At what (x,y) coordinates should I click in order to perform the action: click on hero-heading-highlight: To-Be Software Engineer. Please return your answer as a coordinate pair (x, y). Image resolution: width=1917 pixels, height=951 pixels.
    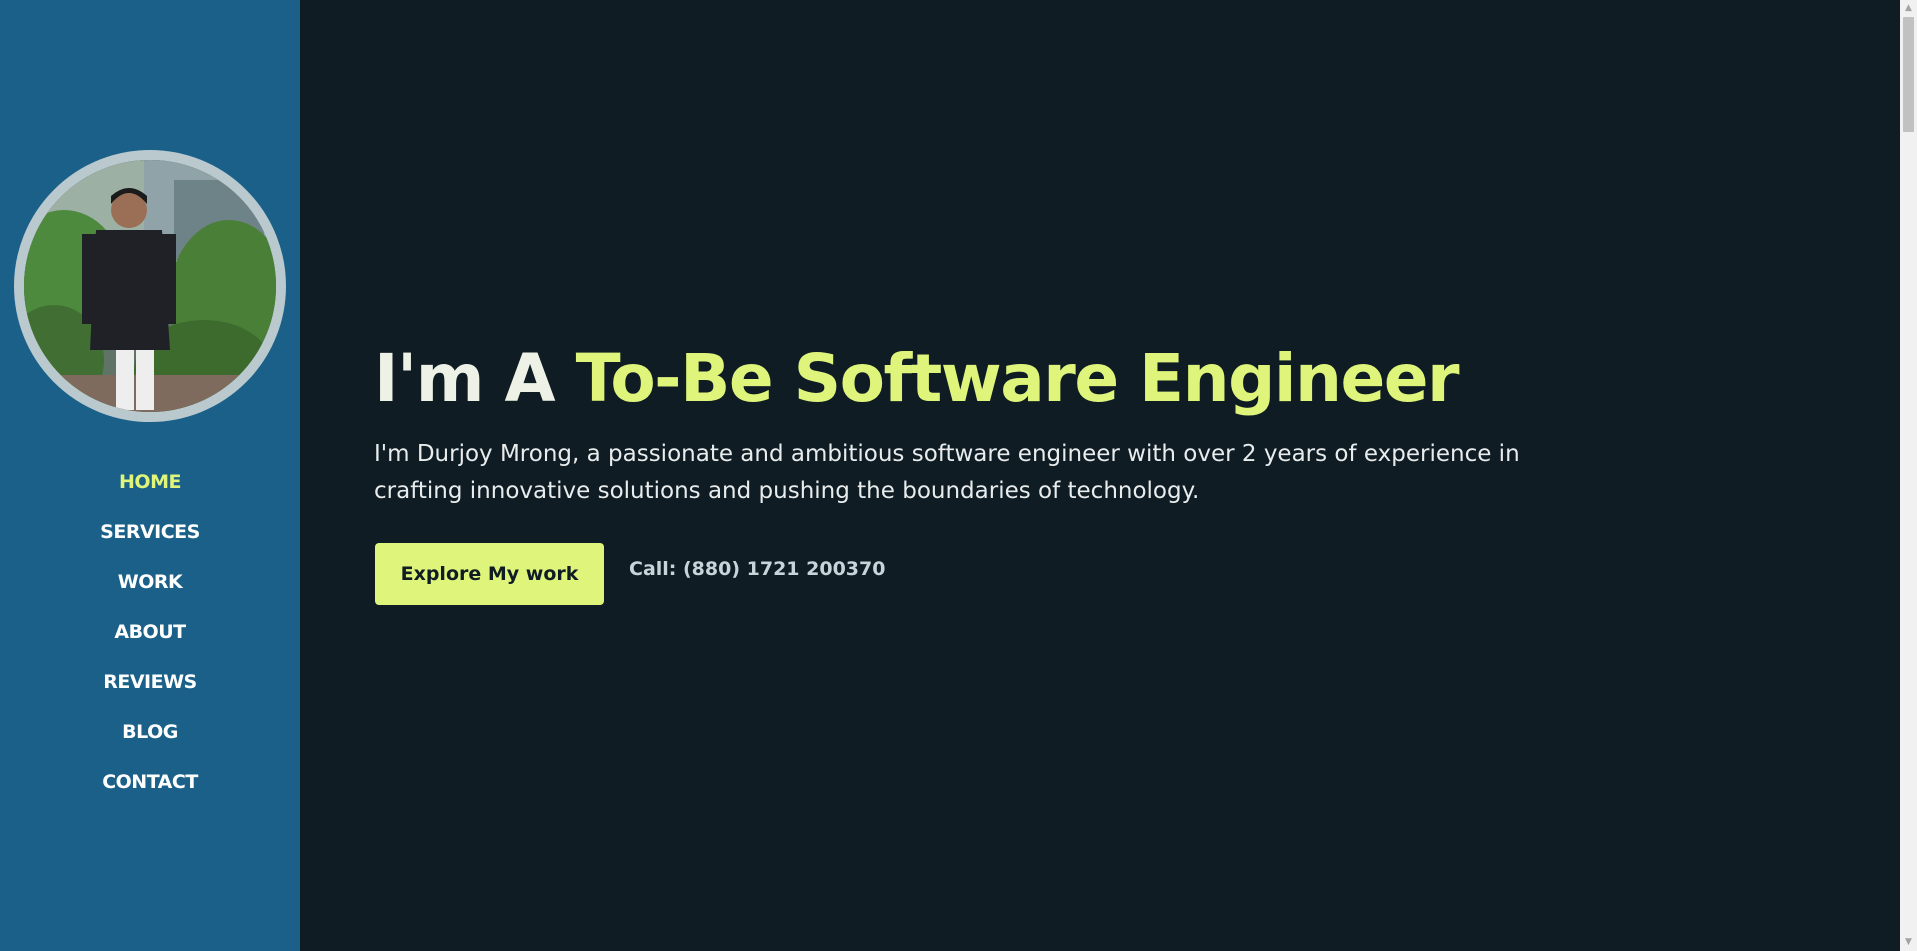
    Looking at the image, I should click on (1017, 378).